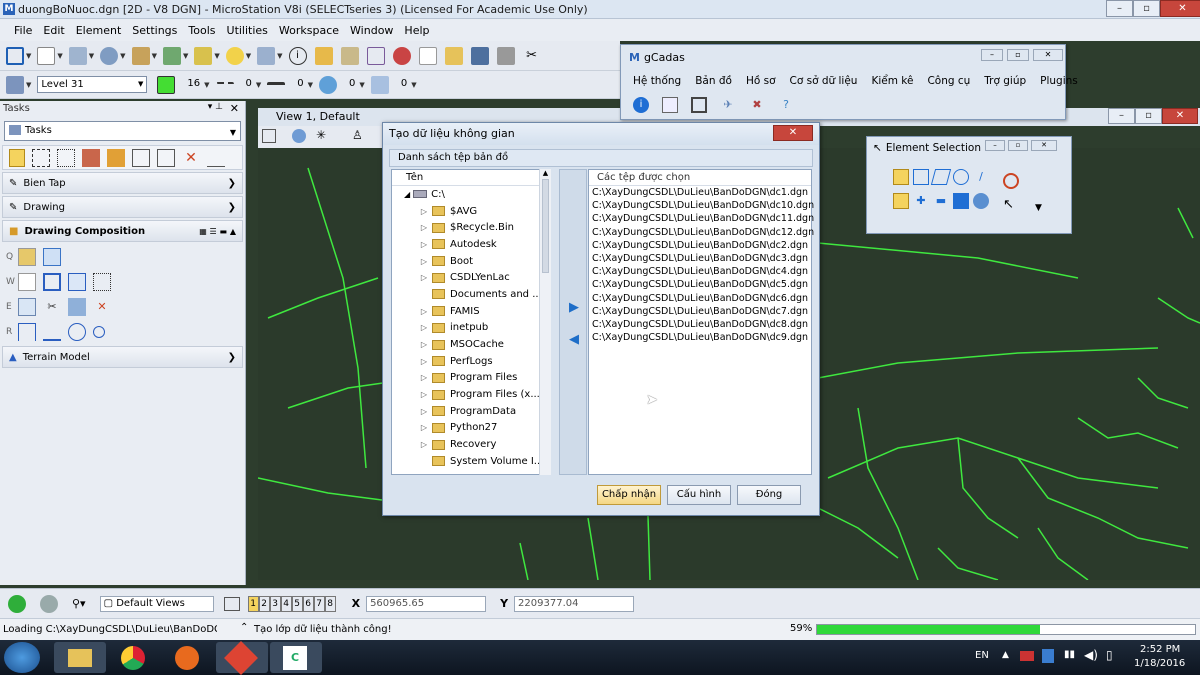 The image size is (1200, 675). Describe the element at coordinates (471, 244) in the screenshot. I see `folder-item: ▷ Autodesk` at that location.